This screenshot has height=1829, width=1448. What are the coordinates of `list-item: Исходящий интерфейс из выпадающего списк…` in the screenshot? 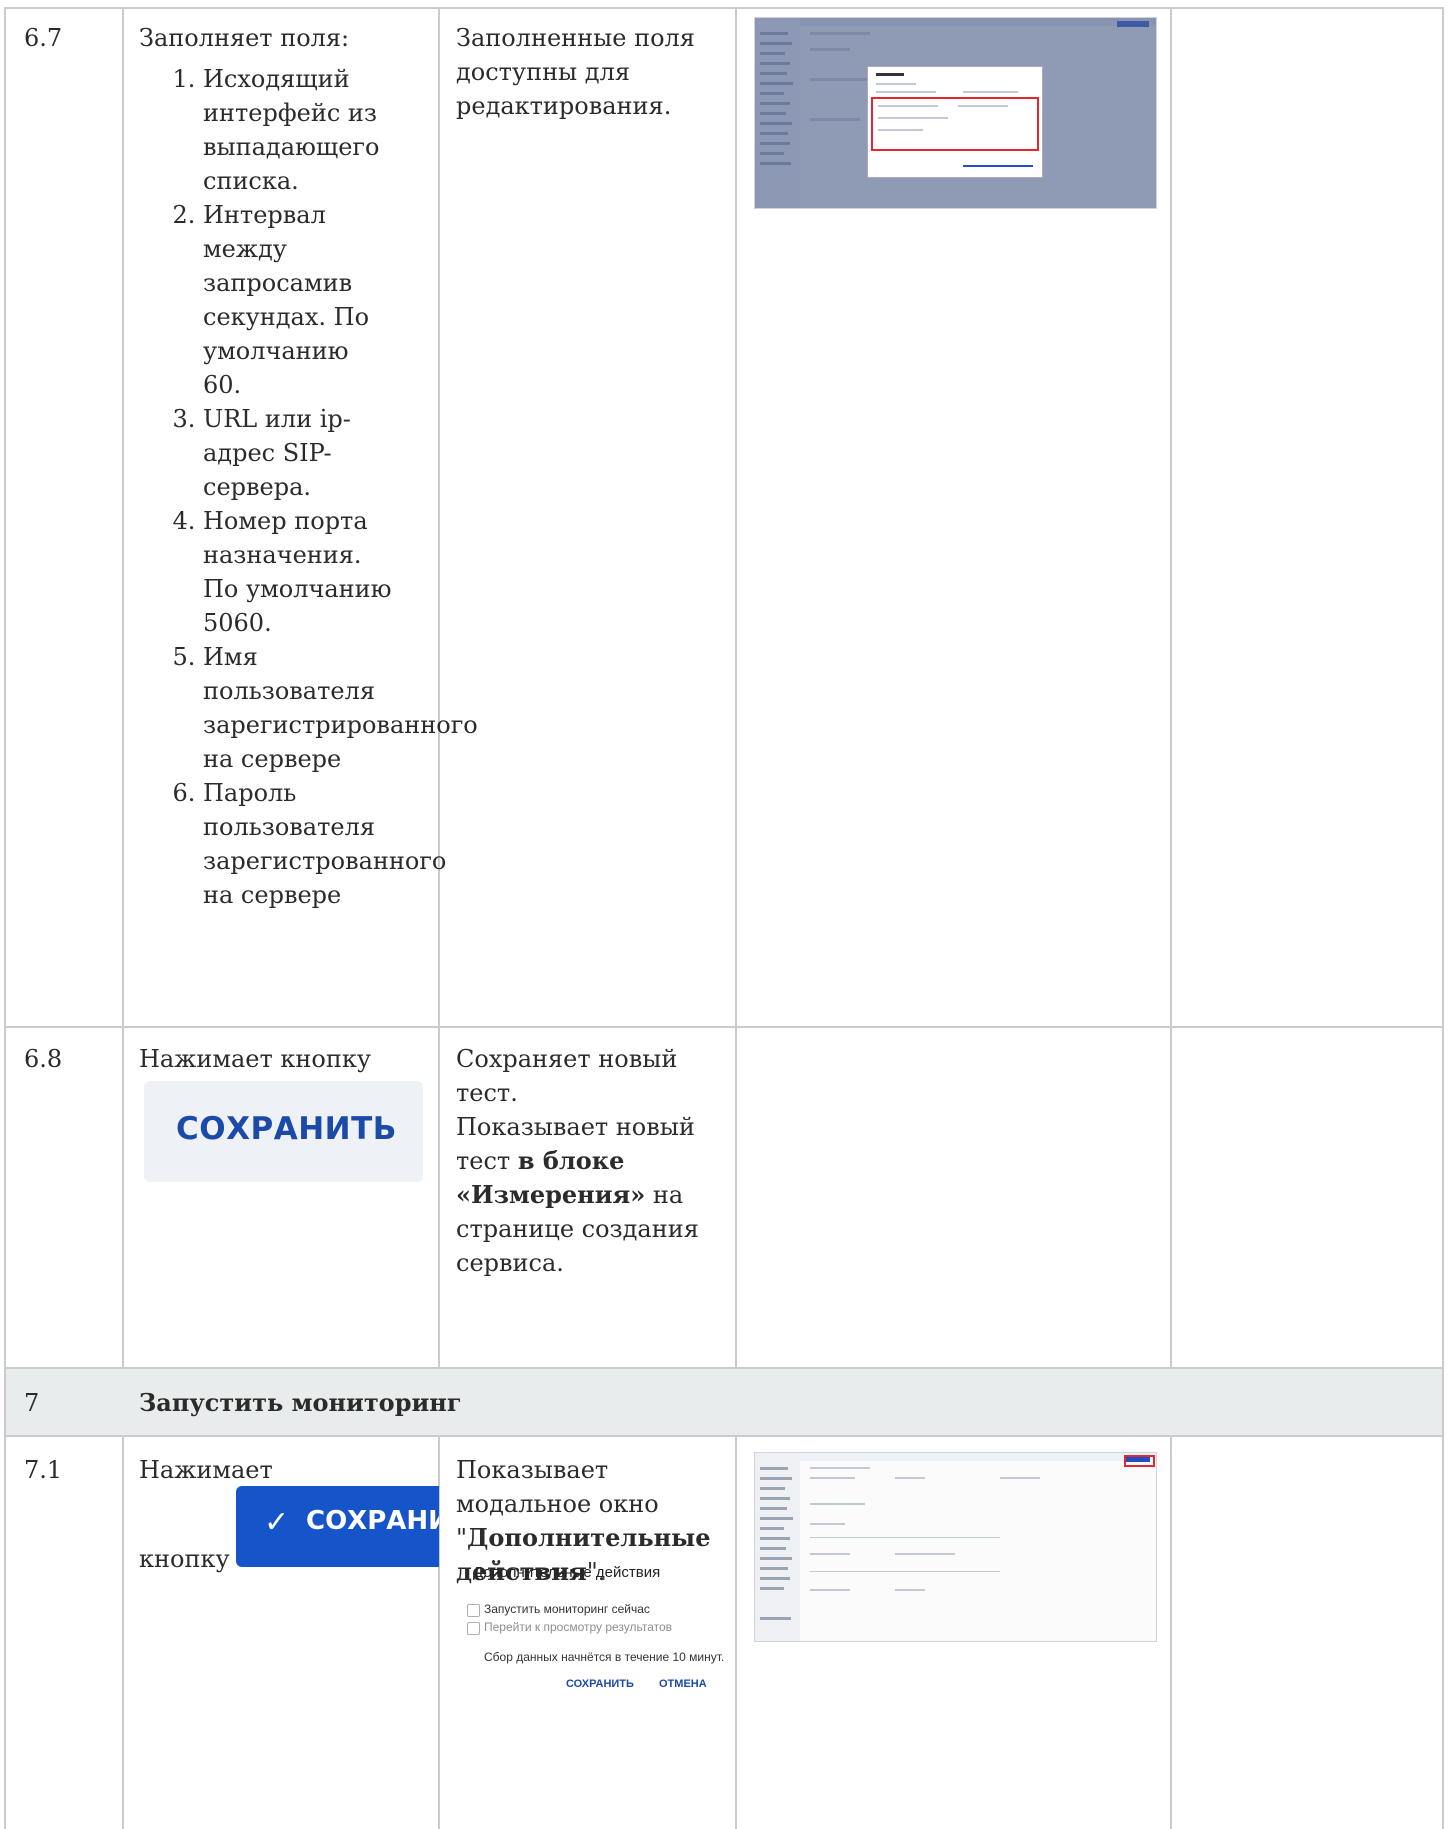 It's located at (298, 130).